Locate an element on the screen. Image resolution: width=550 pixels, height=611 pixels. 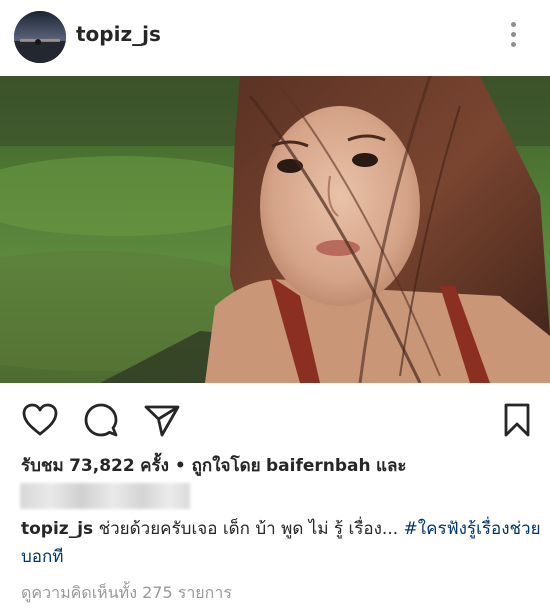
bookmark-icon is located at coordinates (517, 420).